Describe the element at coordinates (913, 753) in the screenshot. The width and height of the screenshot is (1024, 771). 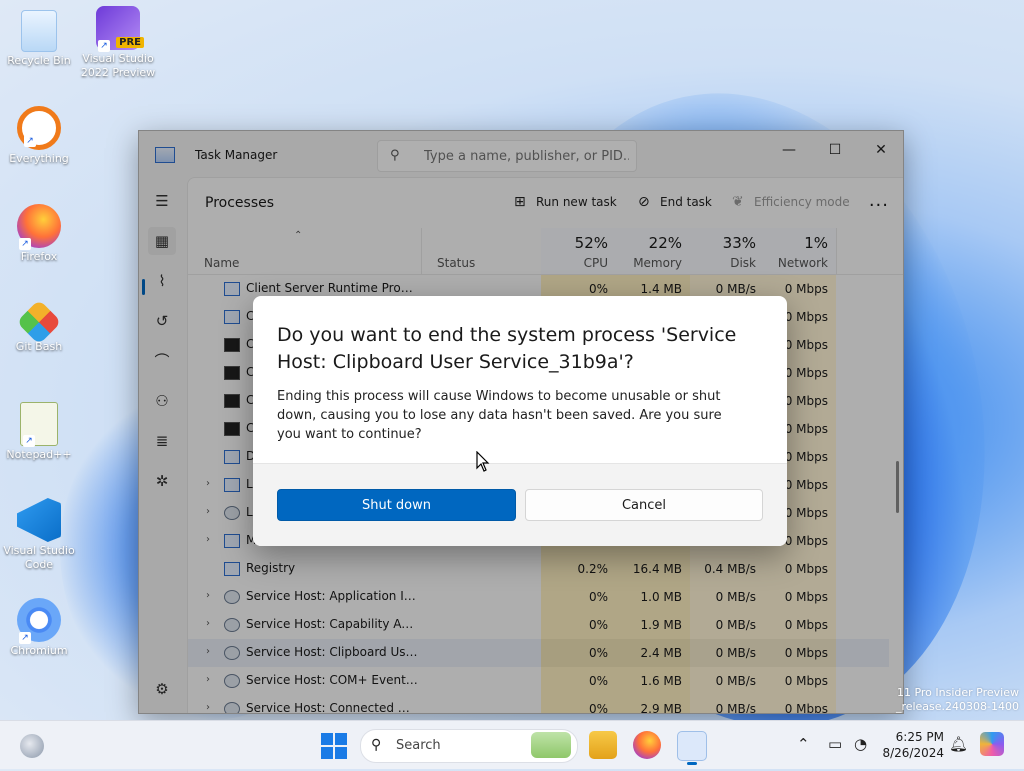
I see `clock-date: 8/26/2024` at that location.